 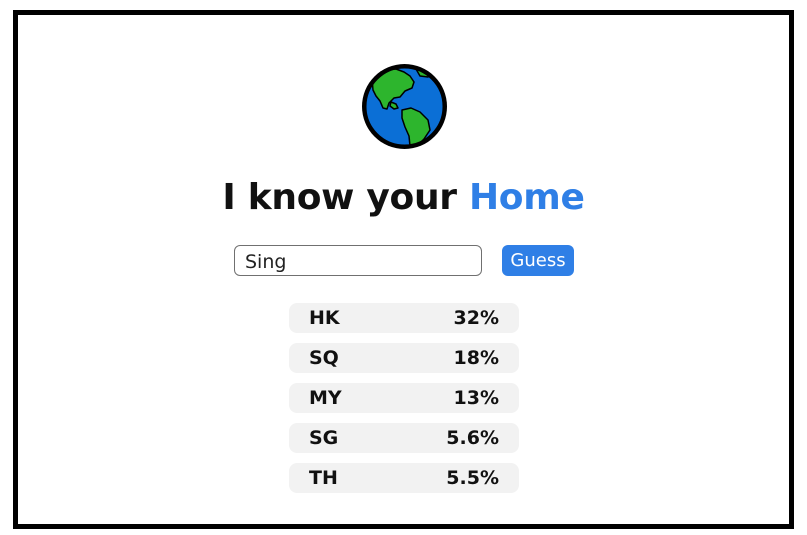 I want to click on probability: 5.5%, so click(x=472, y=478).